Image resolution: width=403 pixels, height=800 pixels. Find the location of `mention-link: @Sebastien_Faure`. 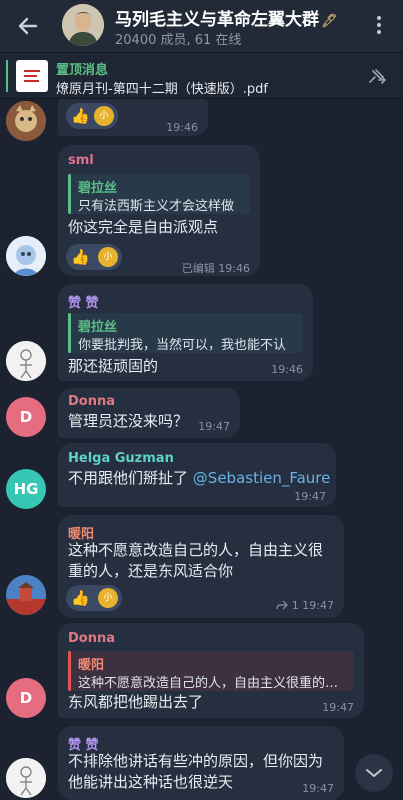

mention-link: @Sebastien_Faure is located at coordinates (262, 478).